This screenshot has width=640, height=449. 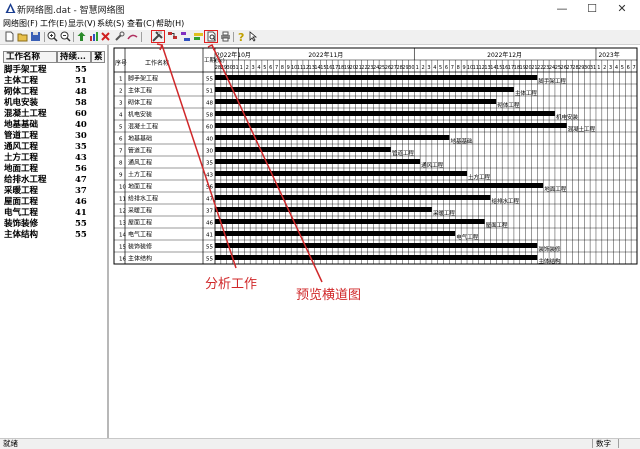 What do you see at coordinates (10, 8) in the screenshot?
I see `app-logo-icon` at bounding box center [10, 8].